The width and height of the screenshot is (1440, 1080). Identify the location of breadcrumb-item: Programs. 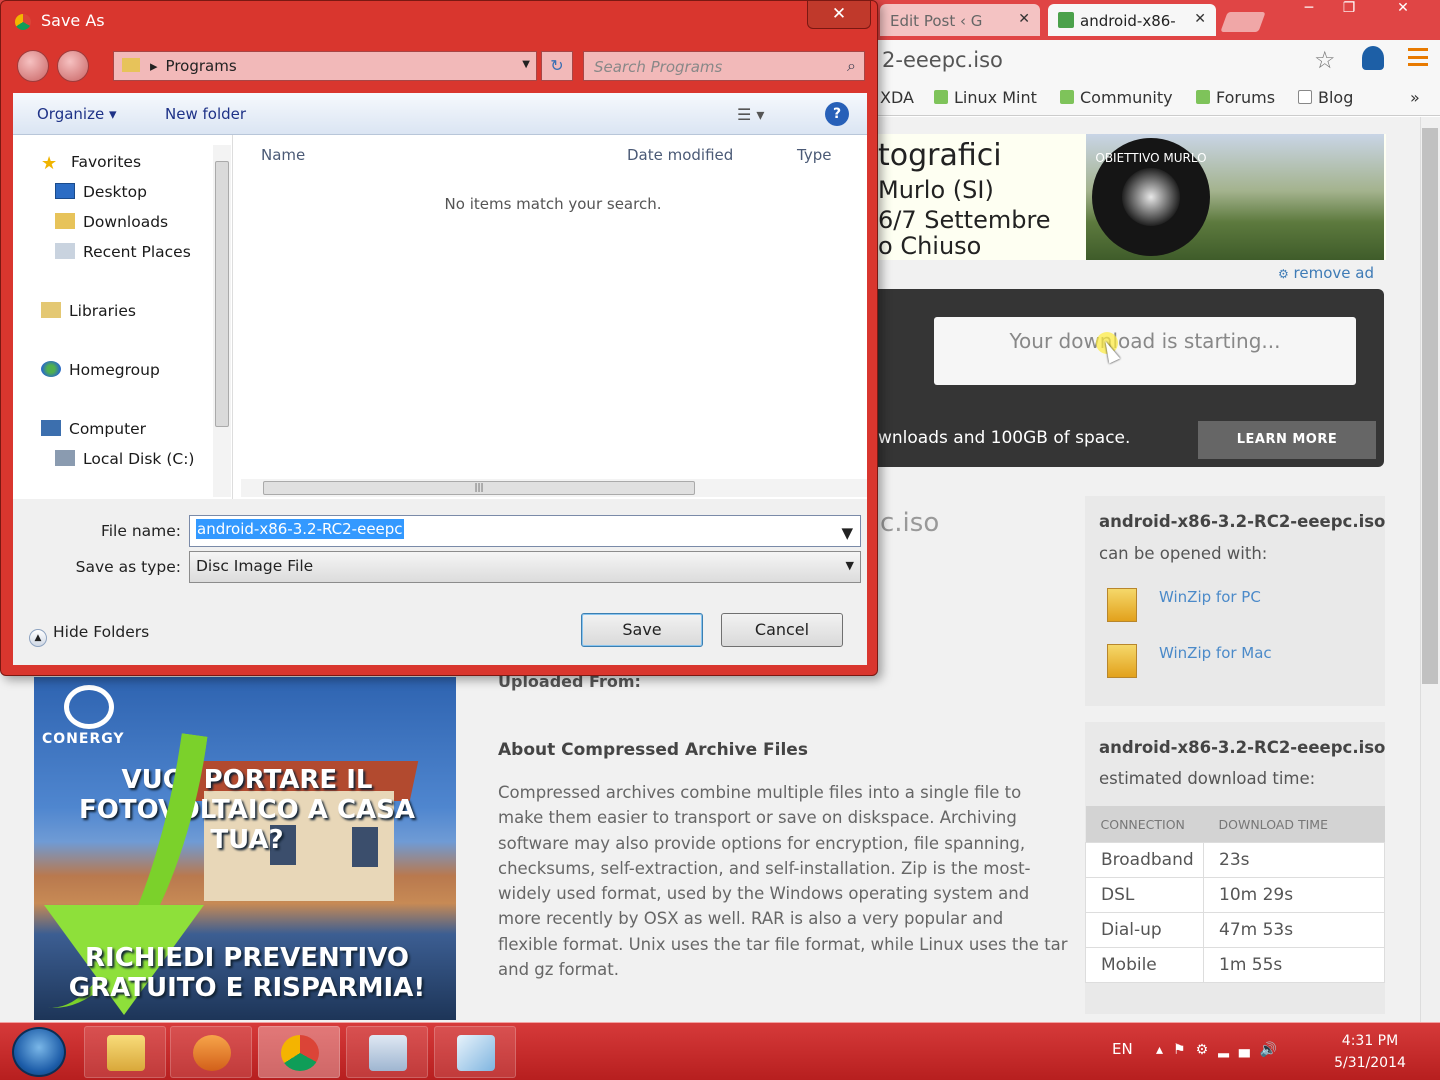
(201, 66).